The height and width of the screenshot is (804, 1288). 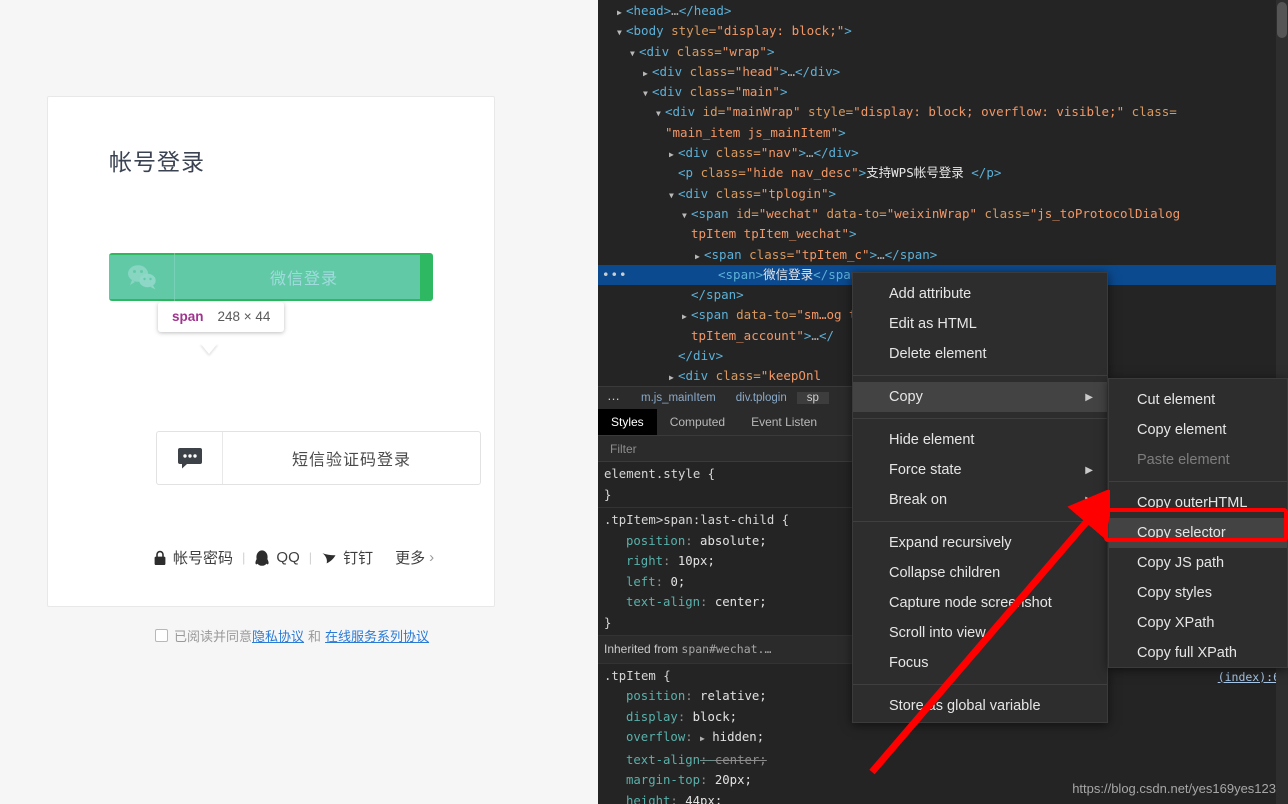 I want to click on wechat-login-button: 微信登录, so click(x=271, y=277).